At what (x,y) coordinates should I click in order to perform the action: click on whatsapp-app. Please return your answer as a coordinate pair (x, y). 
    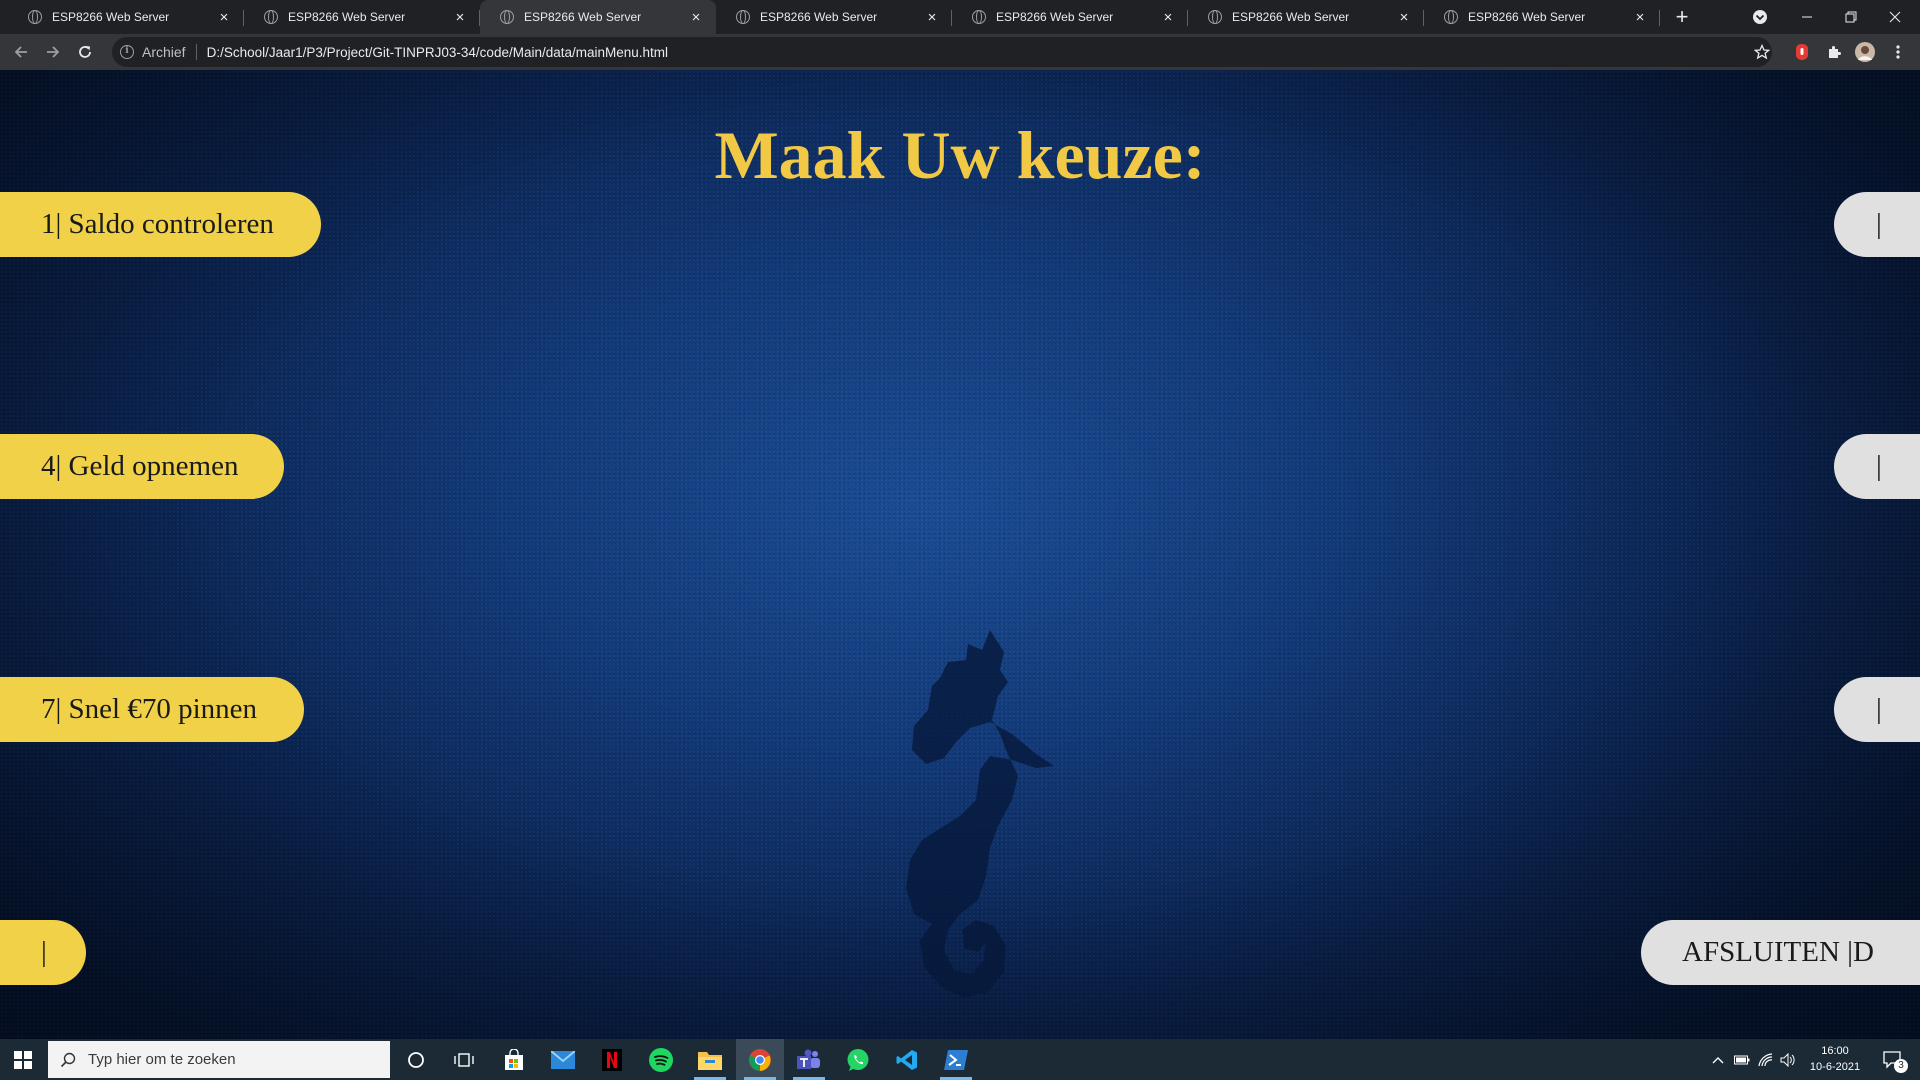
    Looking at the image, I should click on (858, 1059).